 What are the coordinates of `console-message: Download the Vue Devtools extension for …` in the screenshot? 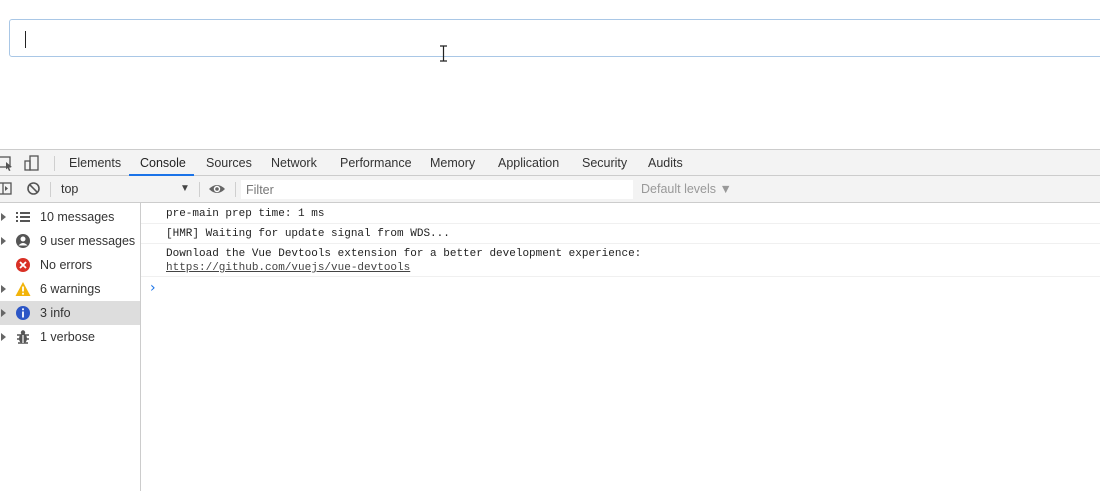 It's located at (620, 260).